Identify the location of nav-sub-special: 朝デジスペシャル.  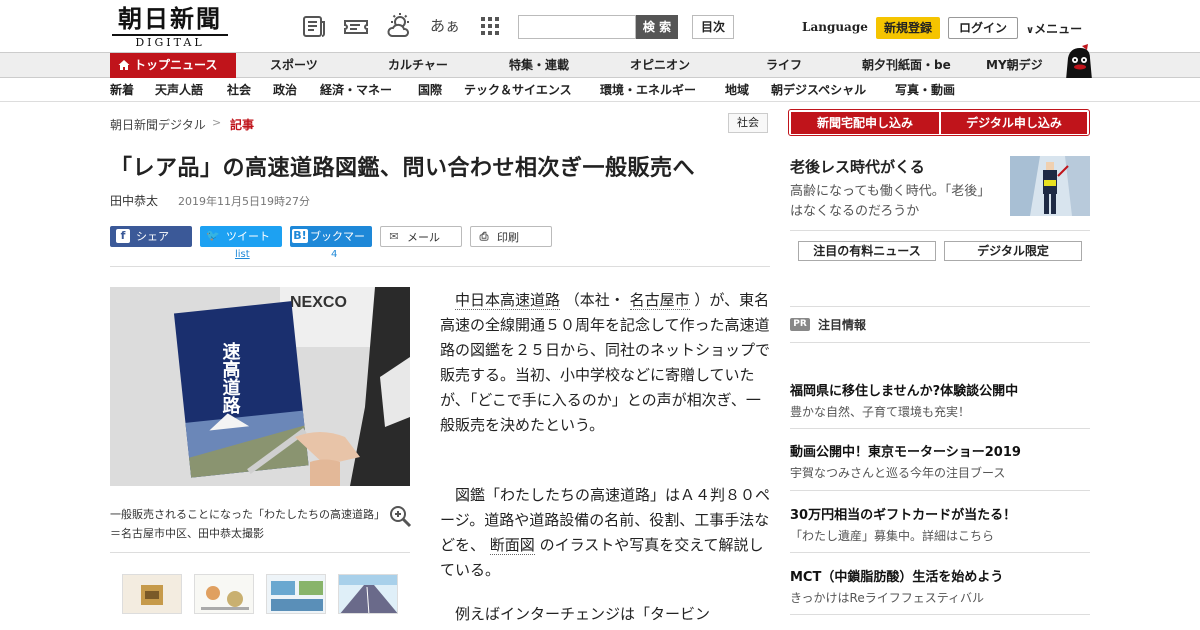
(818, 90).